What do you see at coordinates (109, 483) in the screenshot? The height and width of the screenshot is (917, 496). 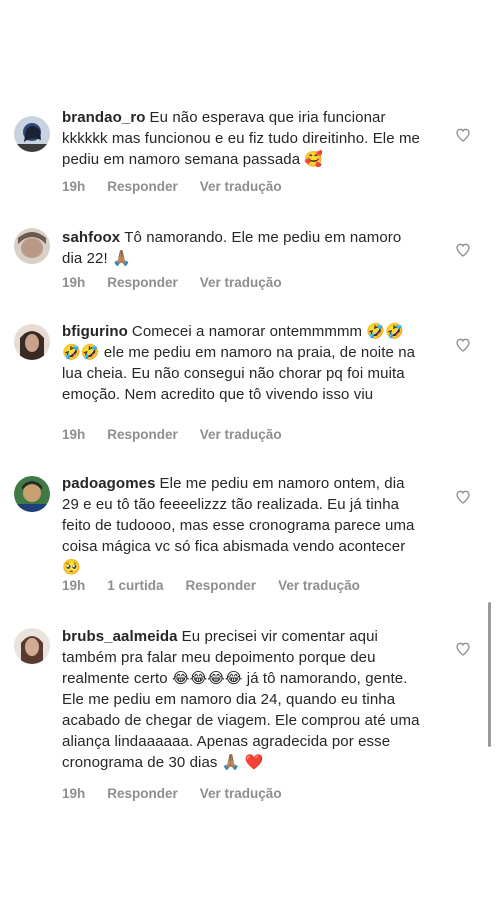 I see `comment-username: padoagomes` at bounding box center [109, 483].